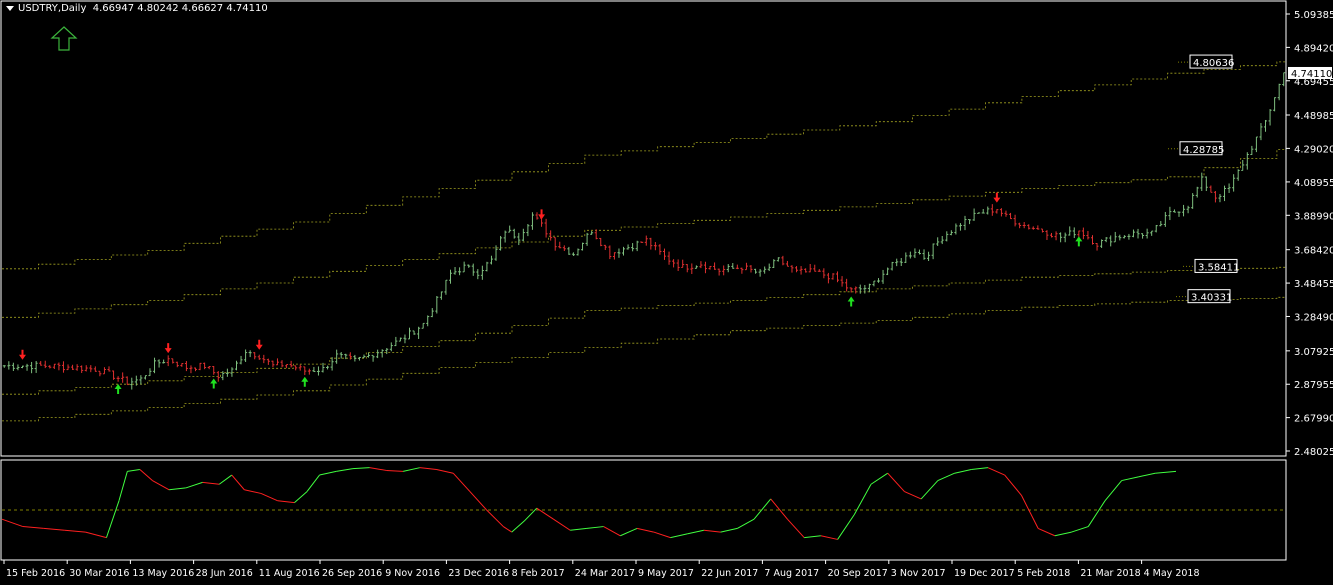 This screenshot has height=585, width=1333. Describe the element at coordinates (180, 8) in the screenshot. I see `ohlc-label: 4.66947 4.80242 4.66627 4.74110` at that location.